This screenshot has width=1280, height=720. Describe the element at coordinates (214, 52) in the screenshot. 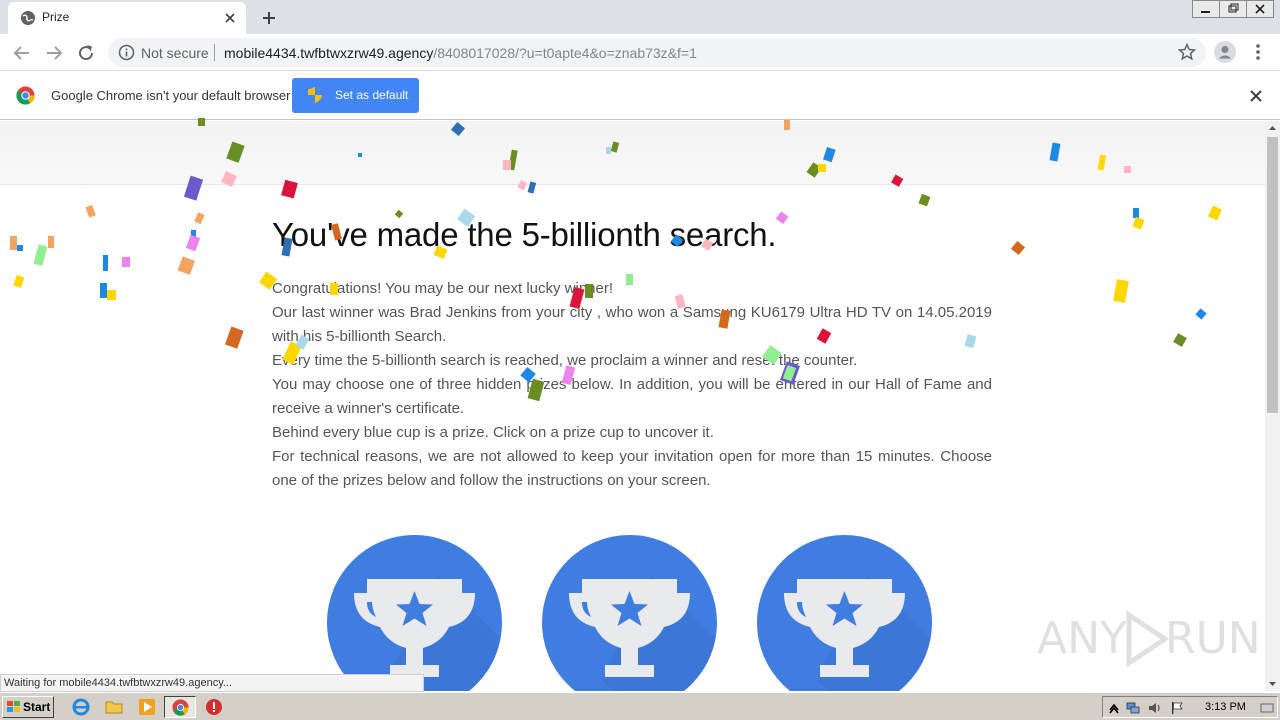

I see `divider` at that location.